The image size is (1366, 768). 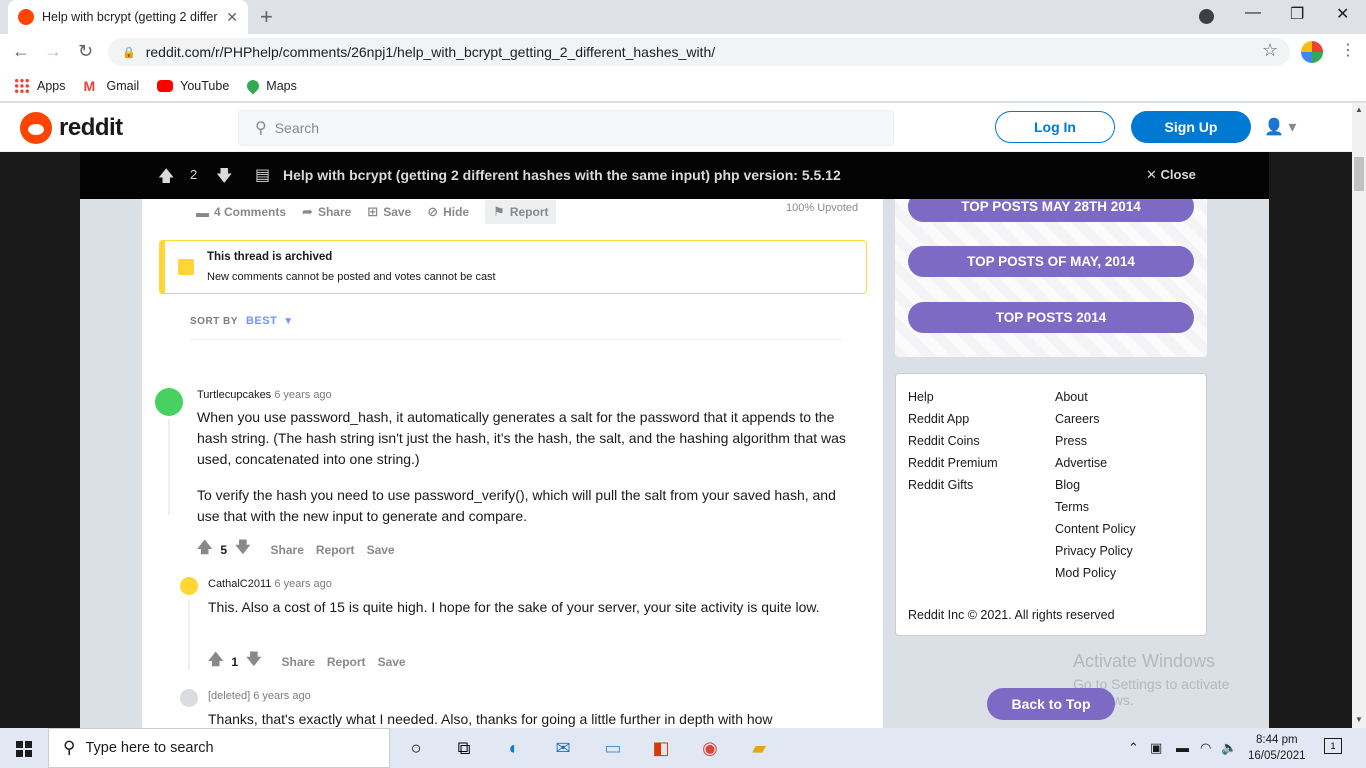 I want to click on meet-now-icon: ▣, so click(x=1156, y=748).